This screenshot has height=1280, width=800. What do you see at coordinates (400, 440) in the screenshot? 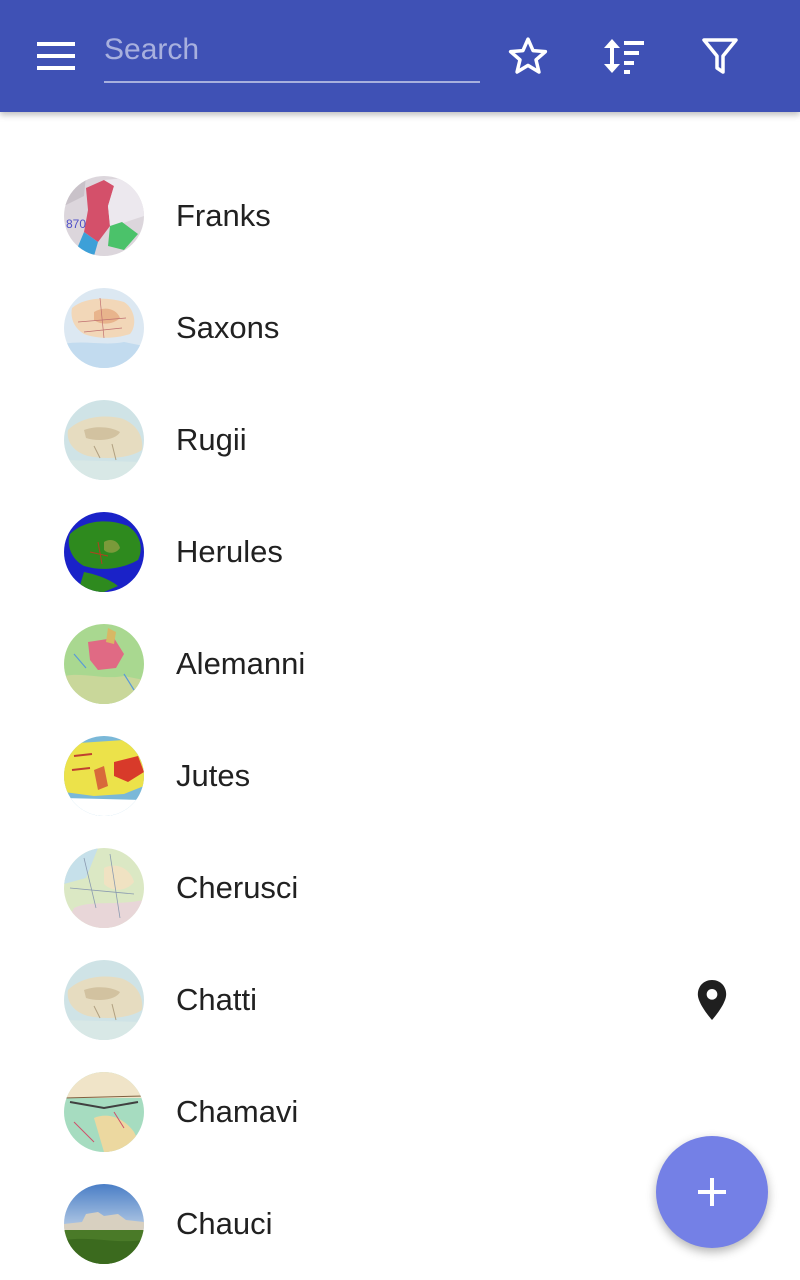
I see `list-item-rugii: Rugii` at bounding box center [400, 440].